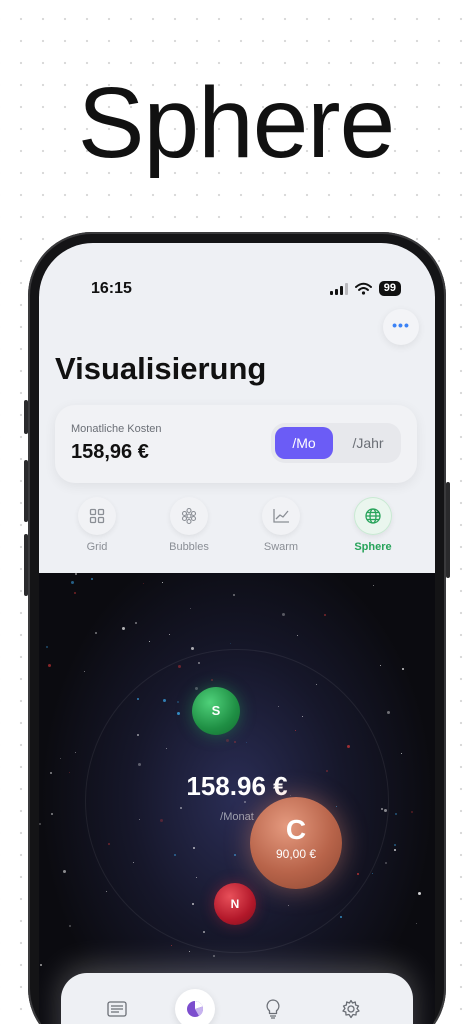 The height and width of the screenshot is (1024, 472). What do you see at coordinates (237, 817) in the screenshot?
I see `sphere-period: /Monat` at bounding box center [237, 817].